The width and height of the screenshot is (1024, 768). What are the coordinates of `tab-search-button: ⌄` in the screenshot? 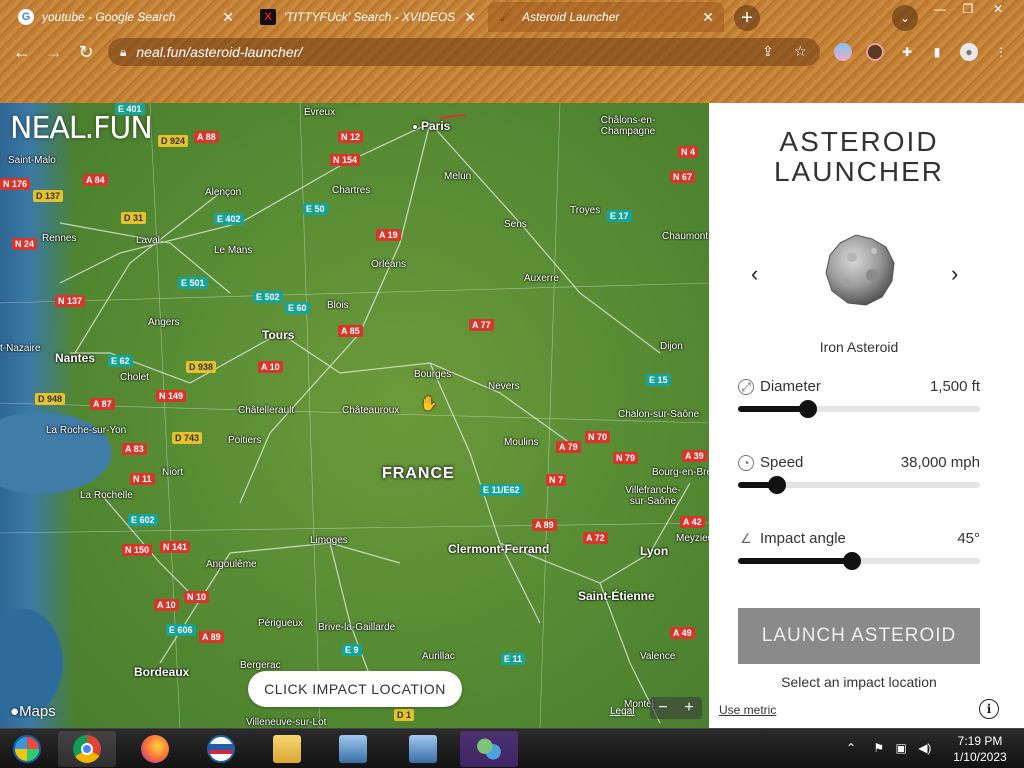 It's located at (905, 18).